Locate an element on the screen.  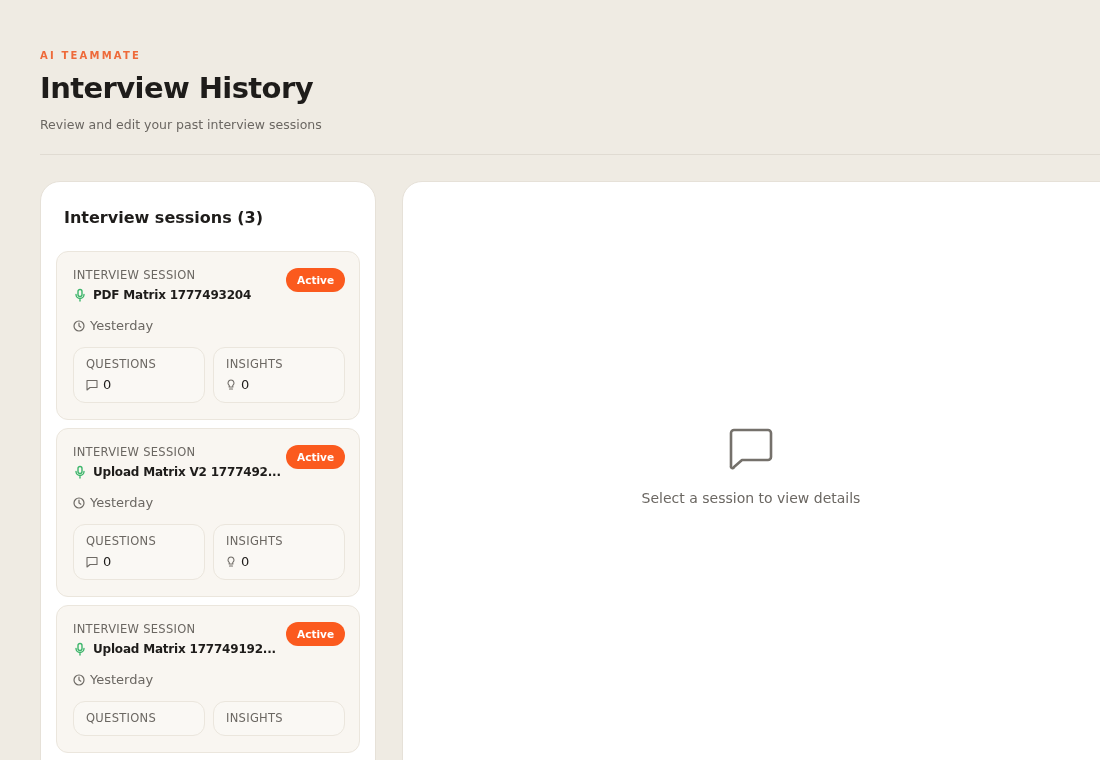
empty-state-message: Select a session to view details is located at coordinates (751, 498).